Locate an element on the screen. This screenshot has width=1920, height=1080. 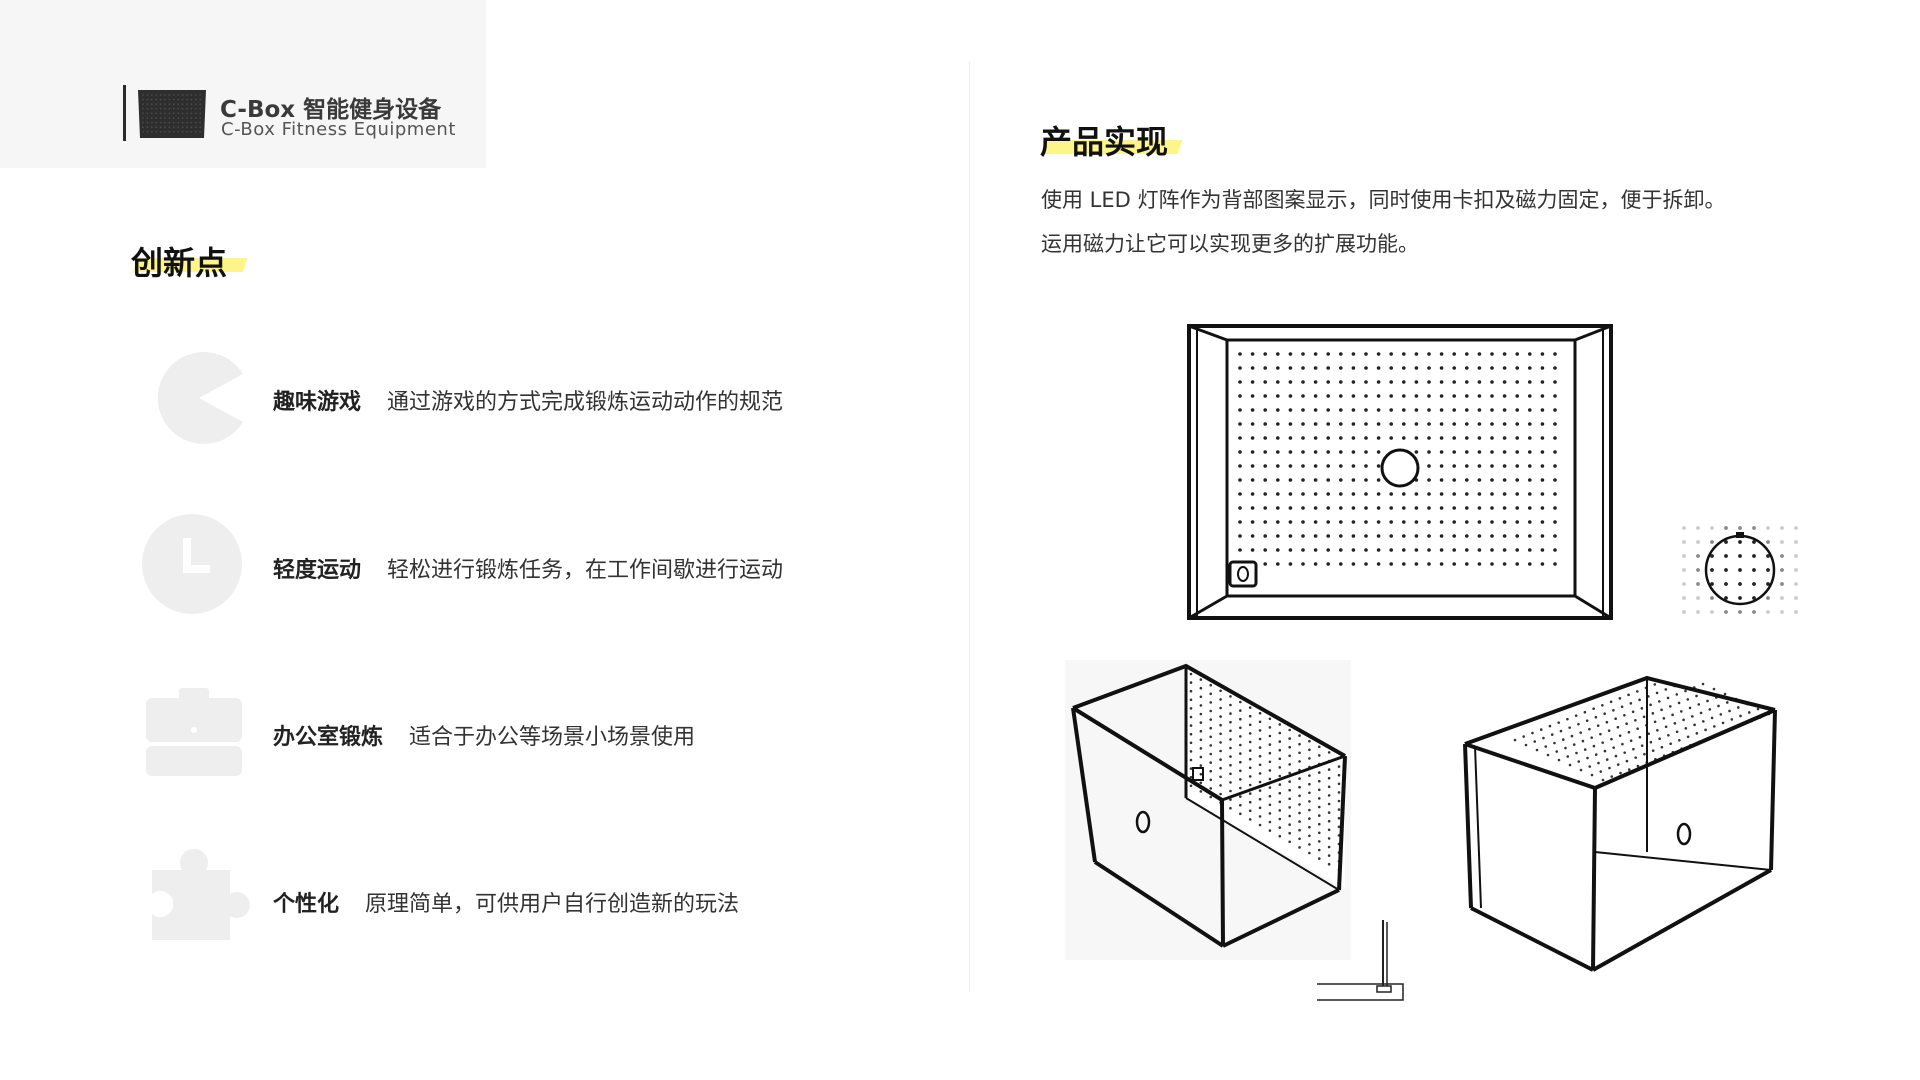
feature-name: 趣味游戏 is located at coordinates (317, 402).